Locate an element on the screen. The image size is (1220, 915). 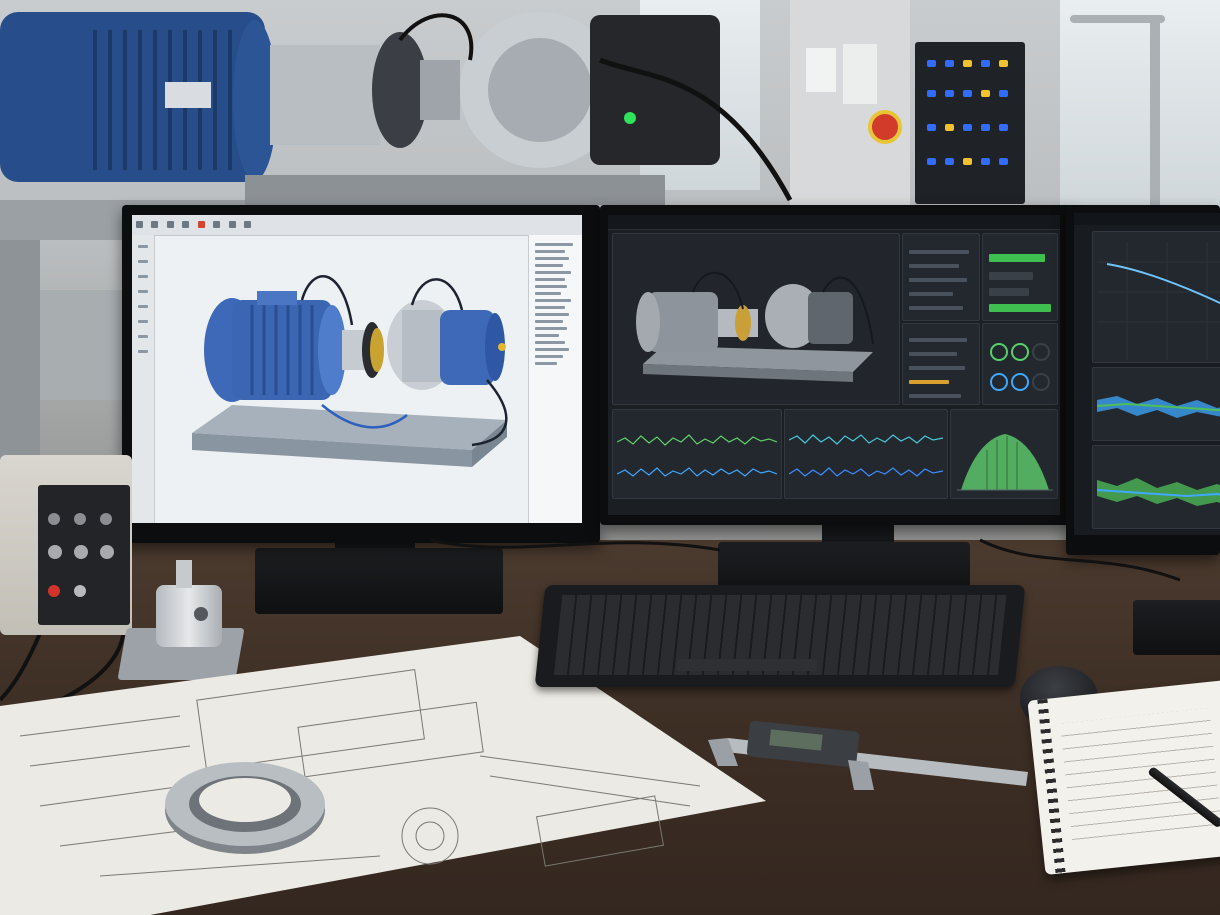
spectrum-area is located at coordinates (1005, 462).